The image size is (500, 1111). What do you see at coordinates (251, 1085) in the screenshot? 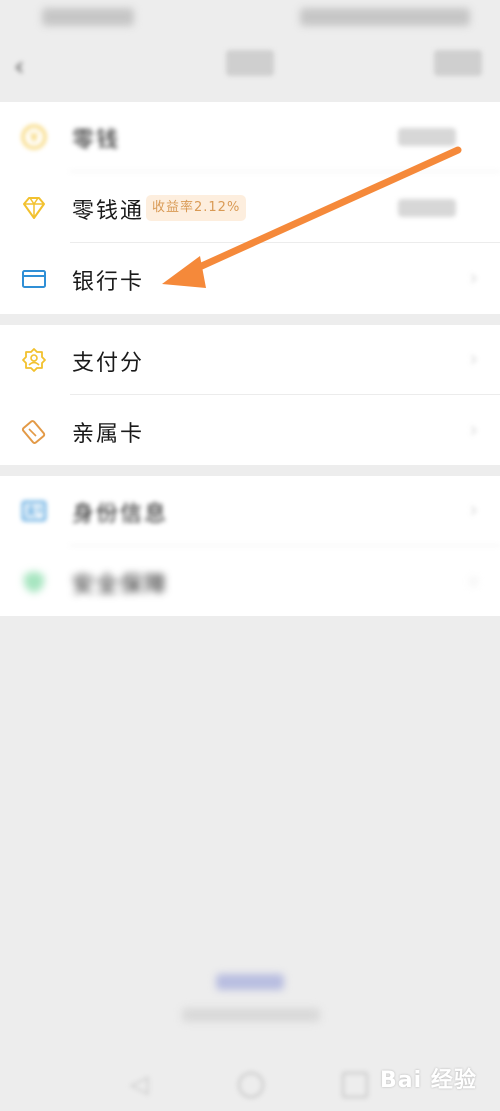
I see `system-home-icon` at bounding box center [251, 1085].